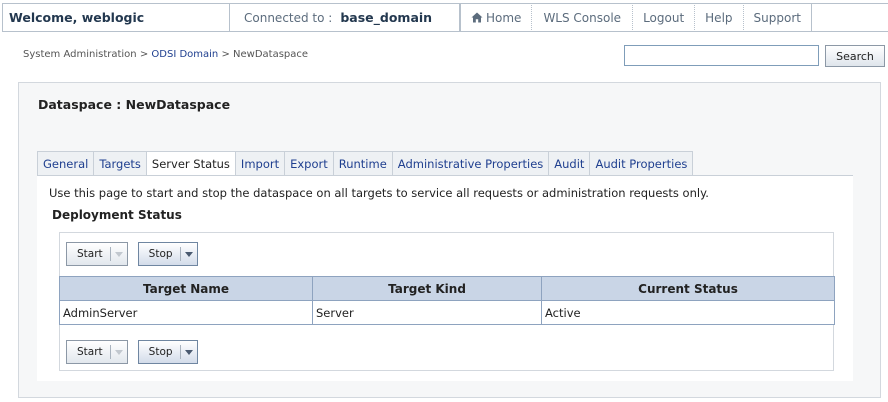  Describe the element at coordinates (186, 288) in the screenshot. I see `column-header-target-name: Target Name` at that location.